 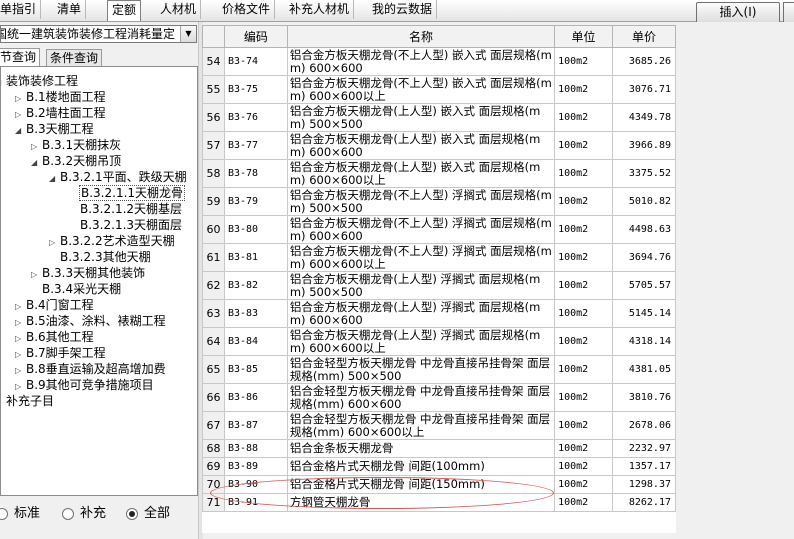 What do you see at coordinates (126, 225) in the screenshot?
I see `tree-node: B.3.2.1.3天棚面层` at bounding box center [126, 225].